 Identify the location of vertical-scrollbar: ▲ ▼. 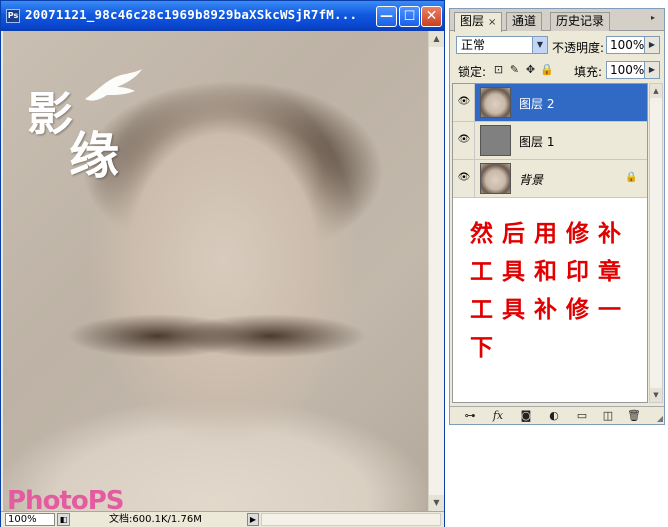
(436, 271).